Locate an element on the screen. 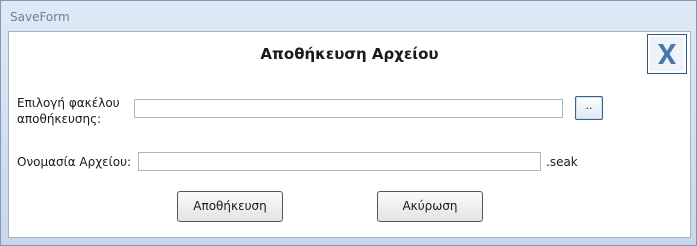  file-extension-label: .seak is located at coordinates (562, 162).